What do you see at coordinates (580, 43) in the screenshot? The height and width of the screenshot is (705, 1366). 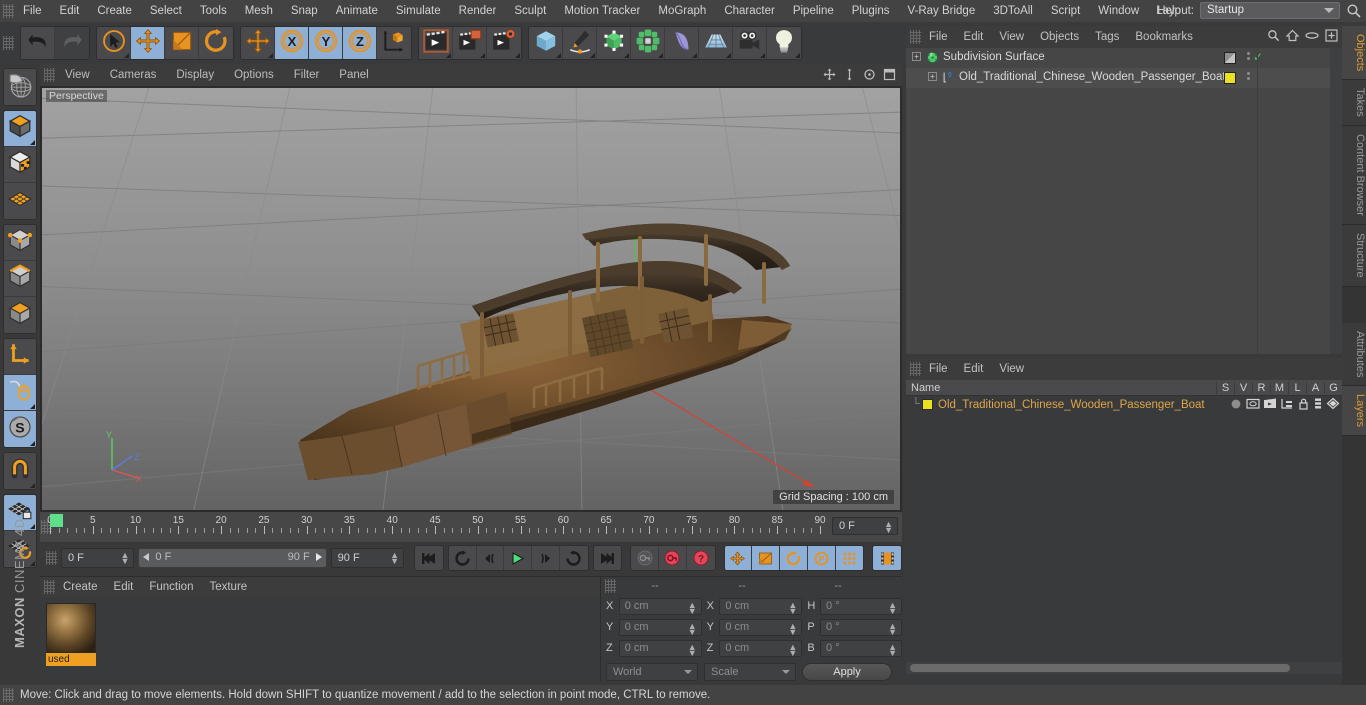 I see `add-spline-button` at bounding box center [580, 43].